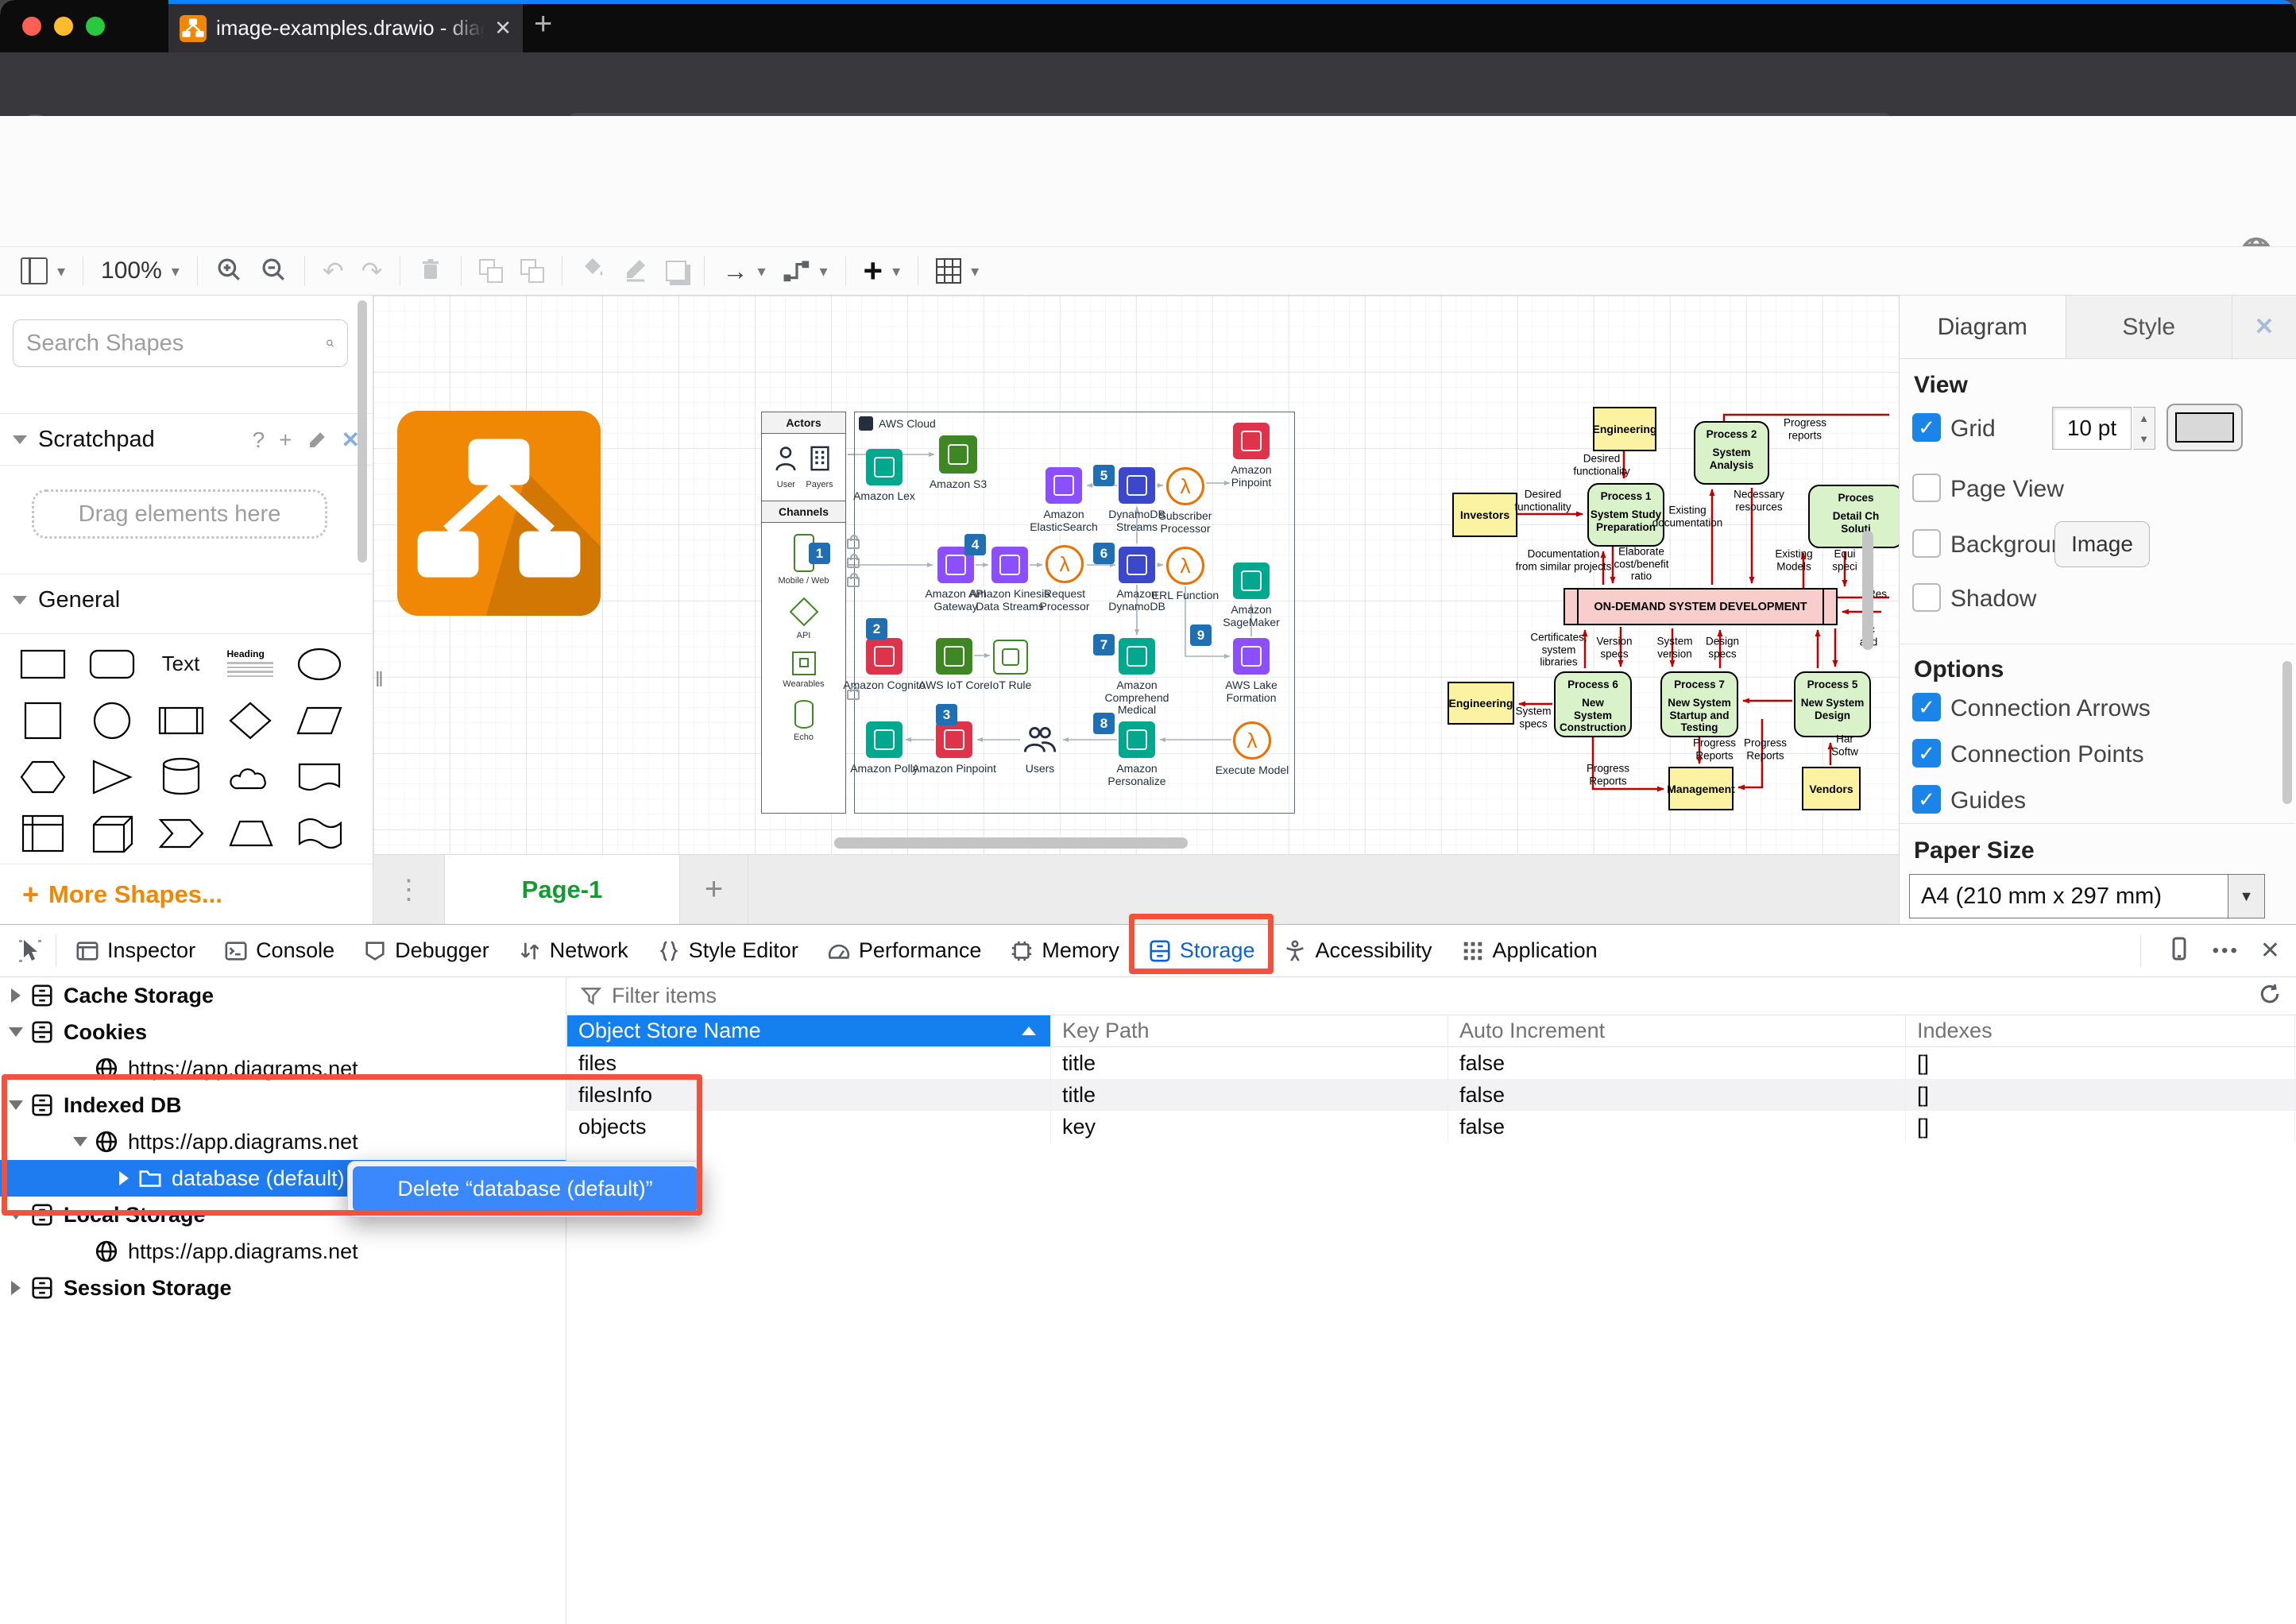  Describe the element at coordinates (95, 26) in the screenshot. I see `zoom-window-button` at that location.